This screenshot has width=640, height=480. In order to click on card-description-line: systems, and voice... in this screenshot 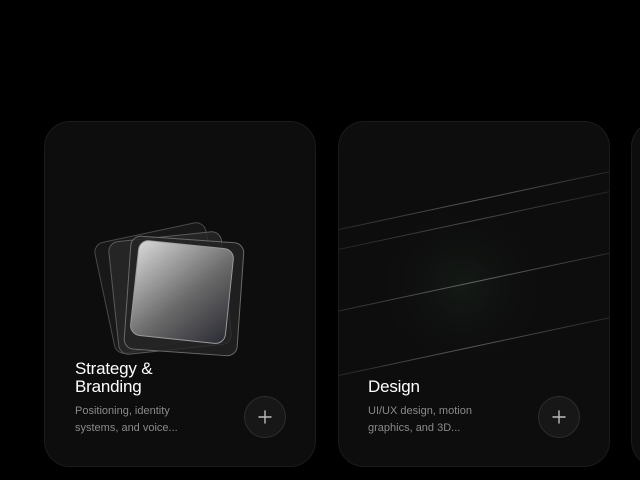, I will do `click(126, 428)`.